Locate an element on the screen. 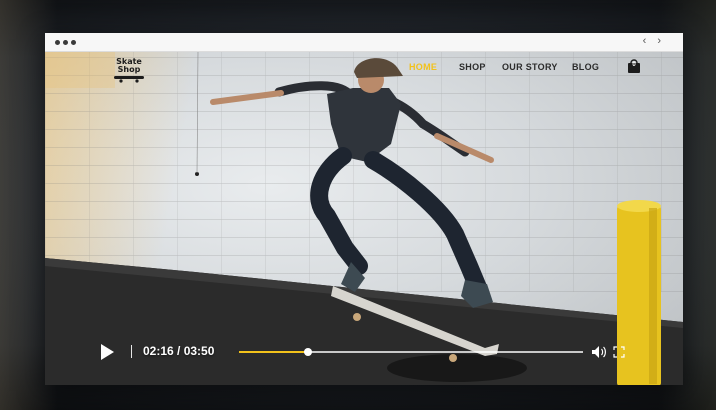 The image size is (716, 410). playback-time: 02:16 / 03:50 is located at coordinates (179, 351).